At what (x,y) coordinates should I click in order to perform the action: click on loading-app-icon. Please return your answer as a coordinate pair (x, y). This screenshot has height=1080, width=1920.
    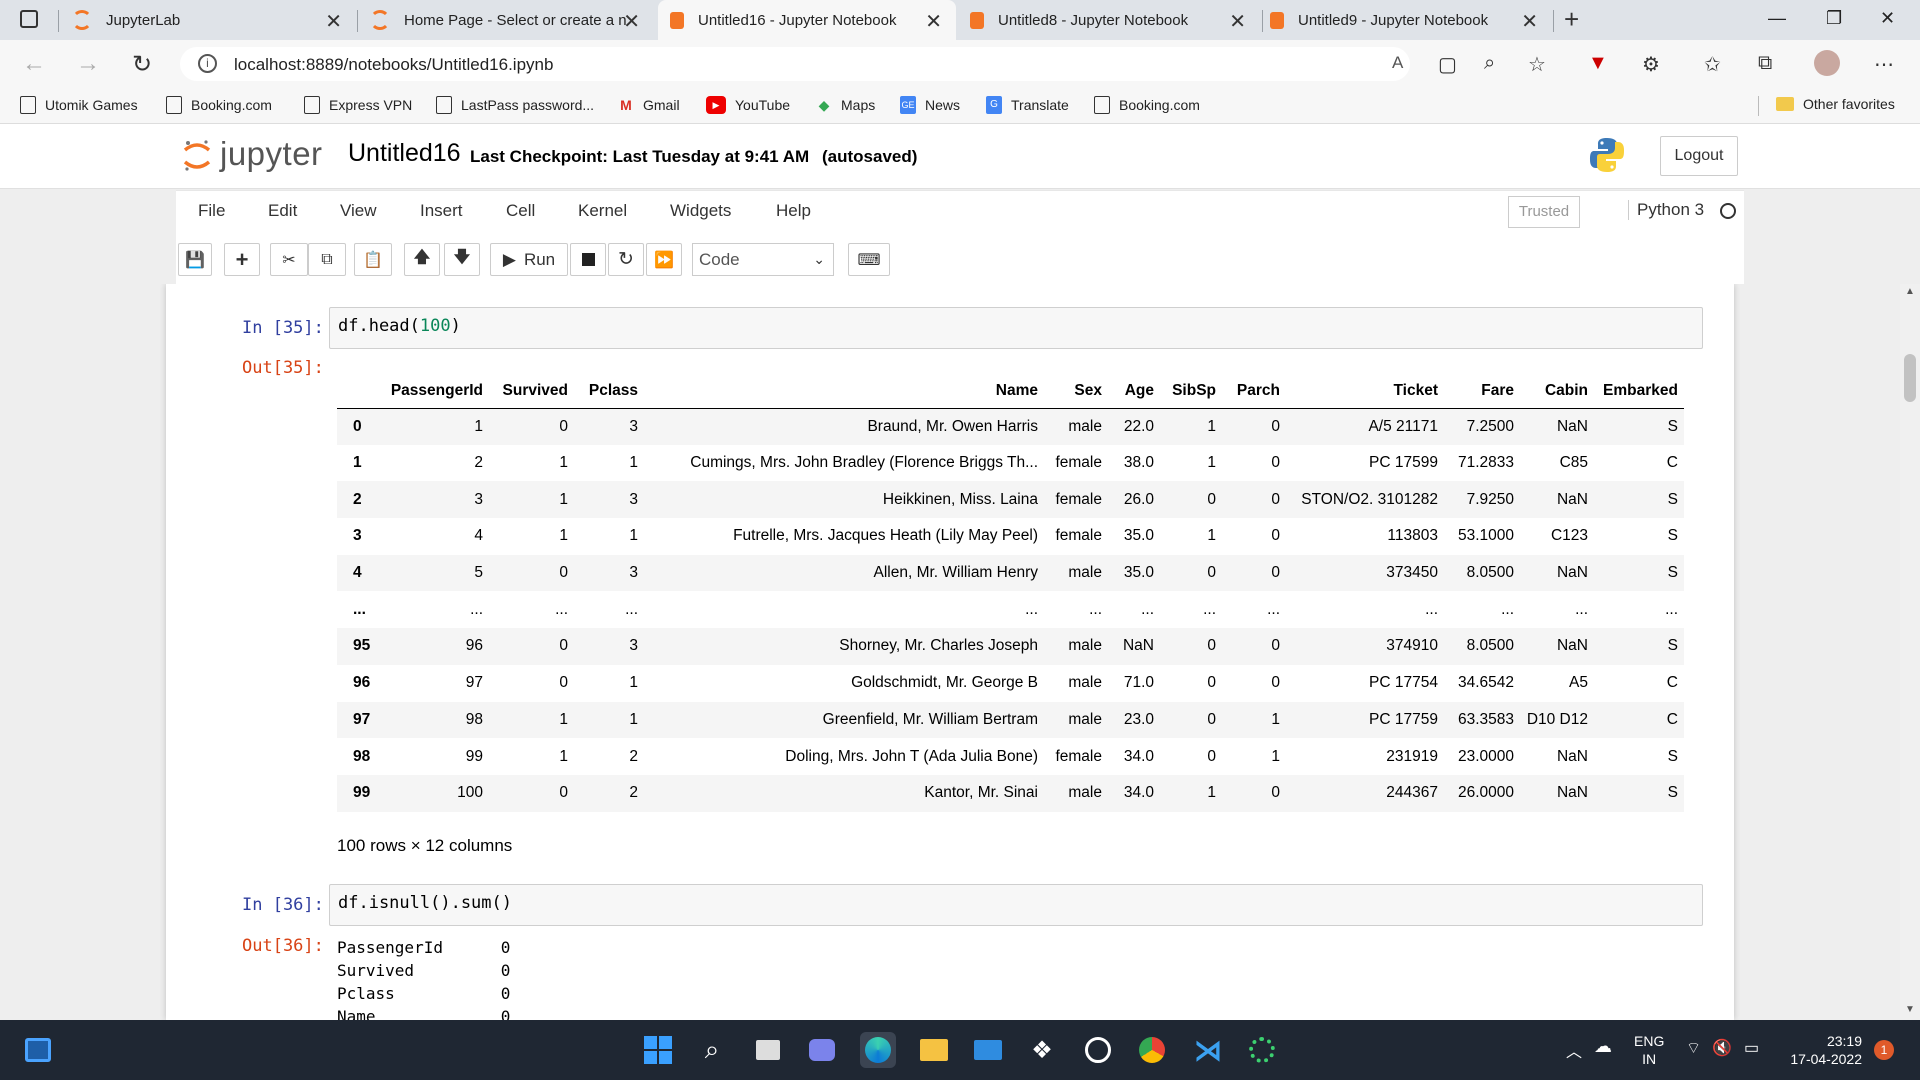
    Looking at the image, I should click on (1262, 1050).